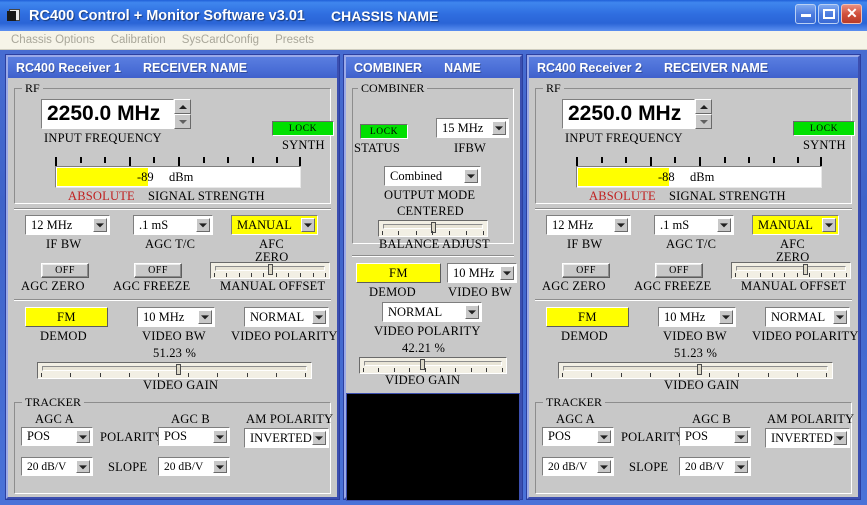  Describe the element at coordinates (432, 312) in the screenshot. I see `combiner-video-polarity-select: NORMAL` at that location.